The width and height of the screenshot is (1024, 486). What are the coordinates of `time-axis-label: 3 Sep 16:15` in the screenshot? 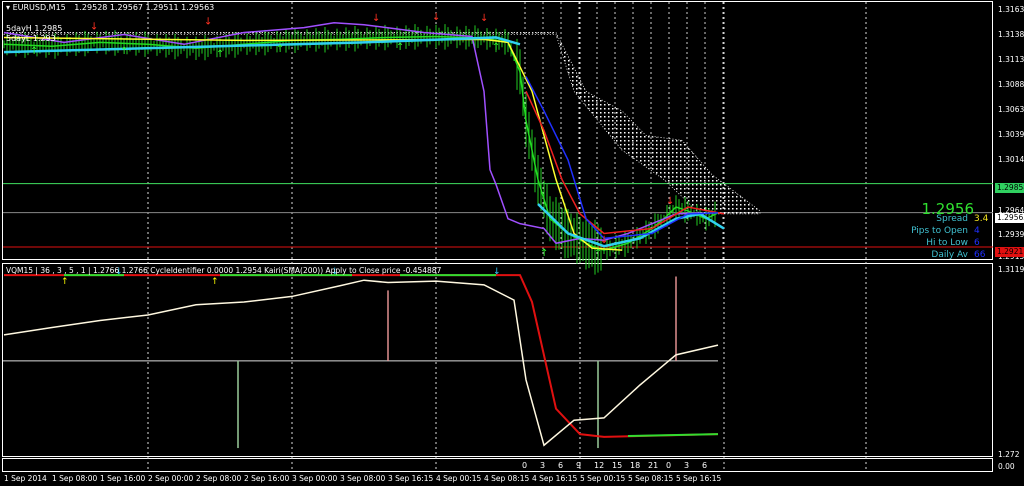 It's located at (411, 478).